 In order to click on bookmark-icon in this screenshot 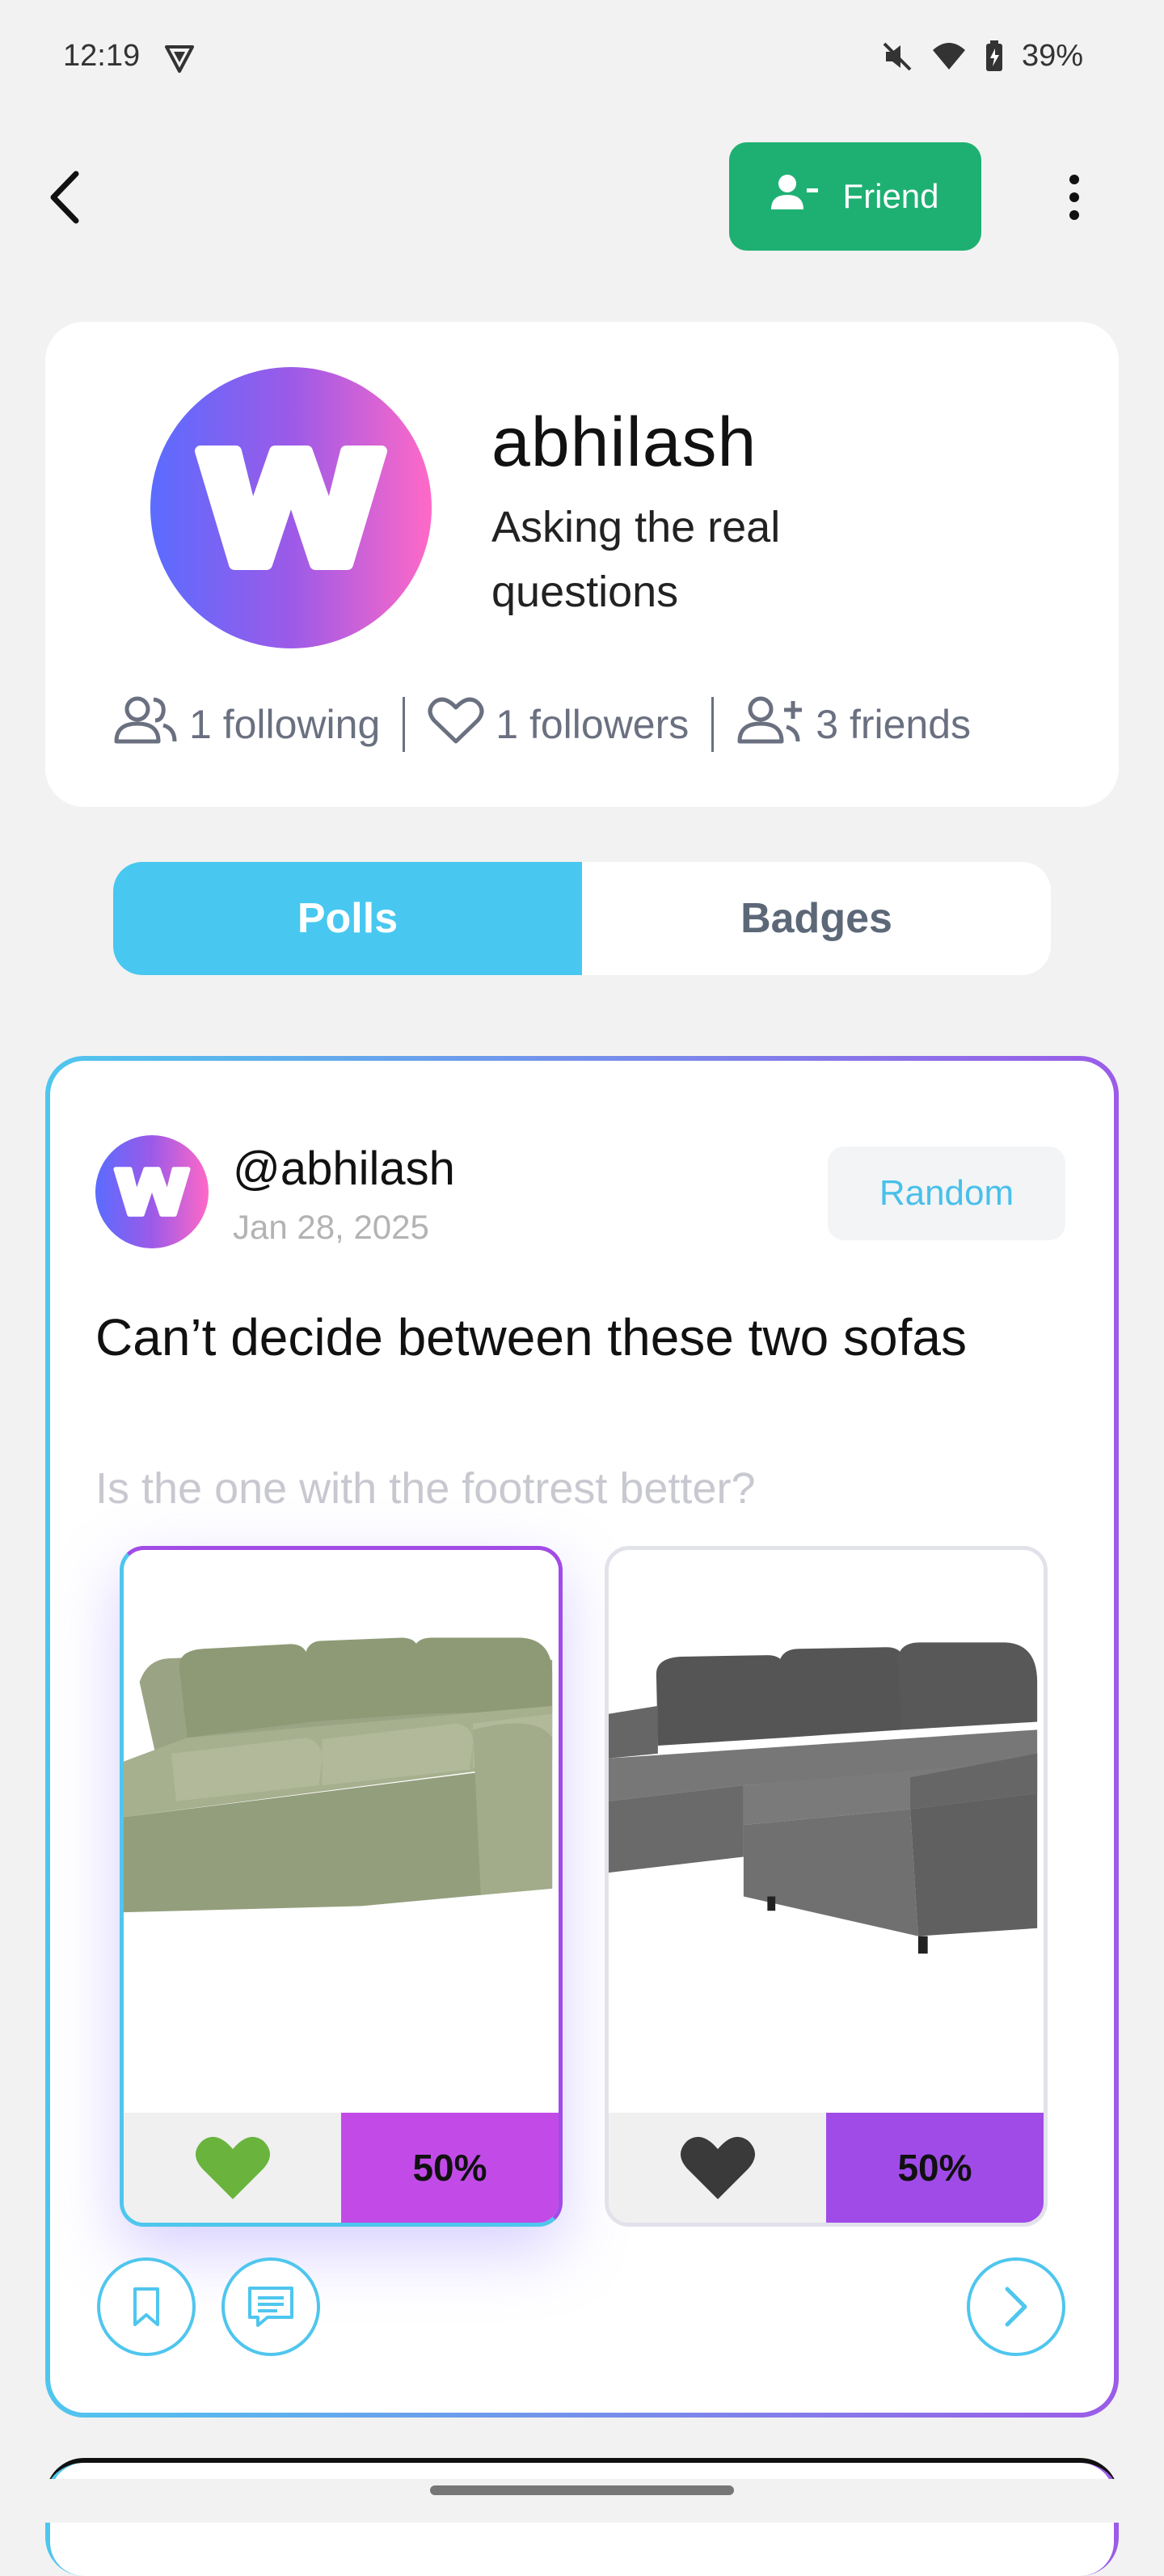, I will do `click(146, 2306)`.